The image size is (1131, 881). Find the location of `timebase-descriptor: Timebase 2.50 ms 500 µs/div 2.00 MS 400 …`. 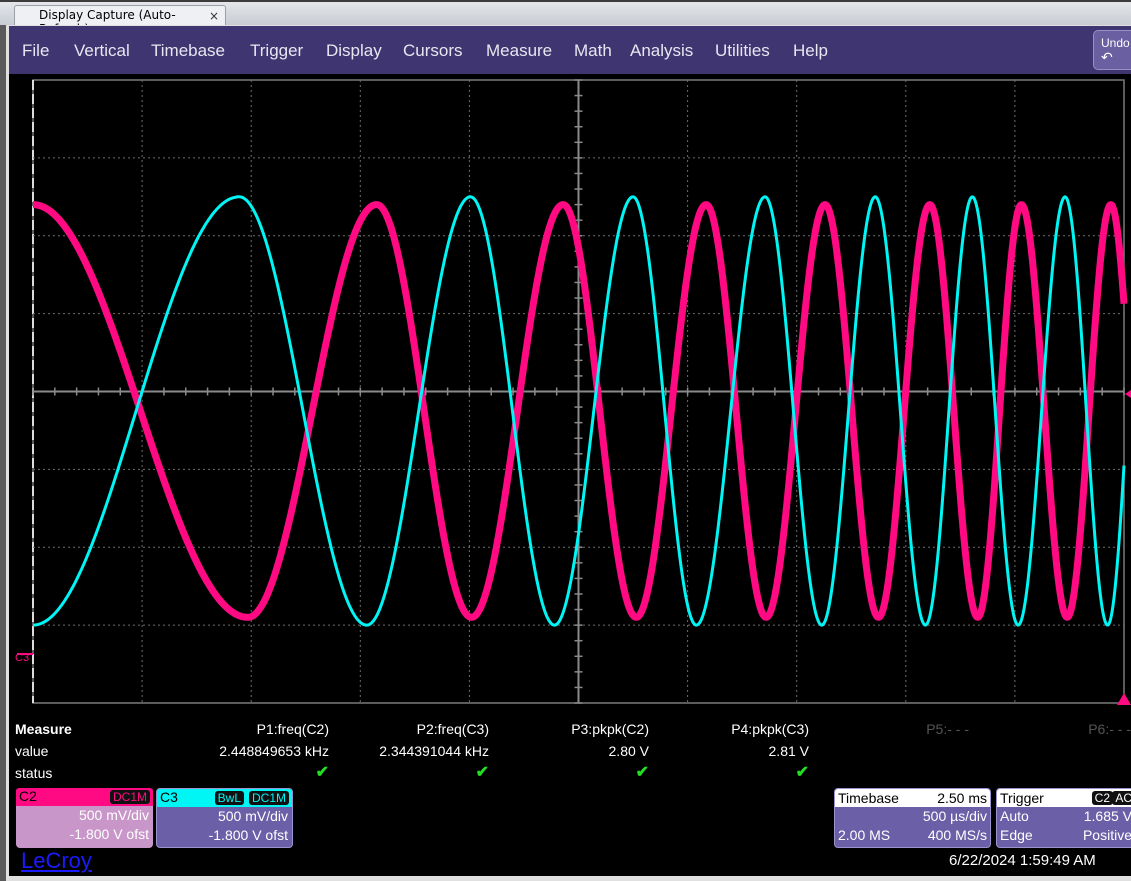

timebase-descriptor: Timebase 2.50 ms 500 µs/div 2.00 MS 400 … is located at coordinates (912, 818).